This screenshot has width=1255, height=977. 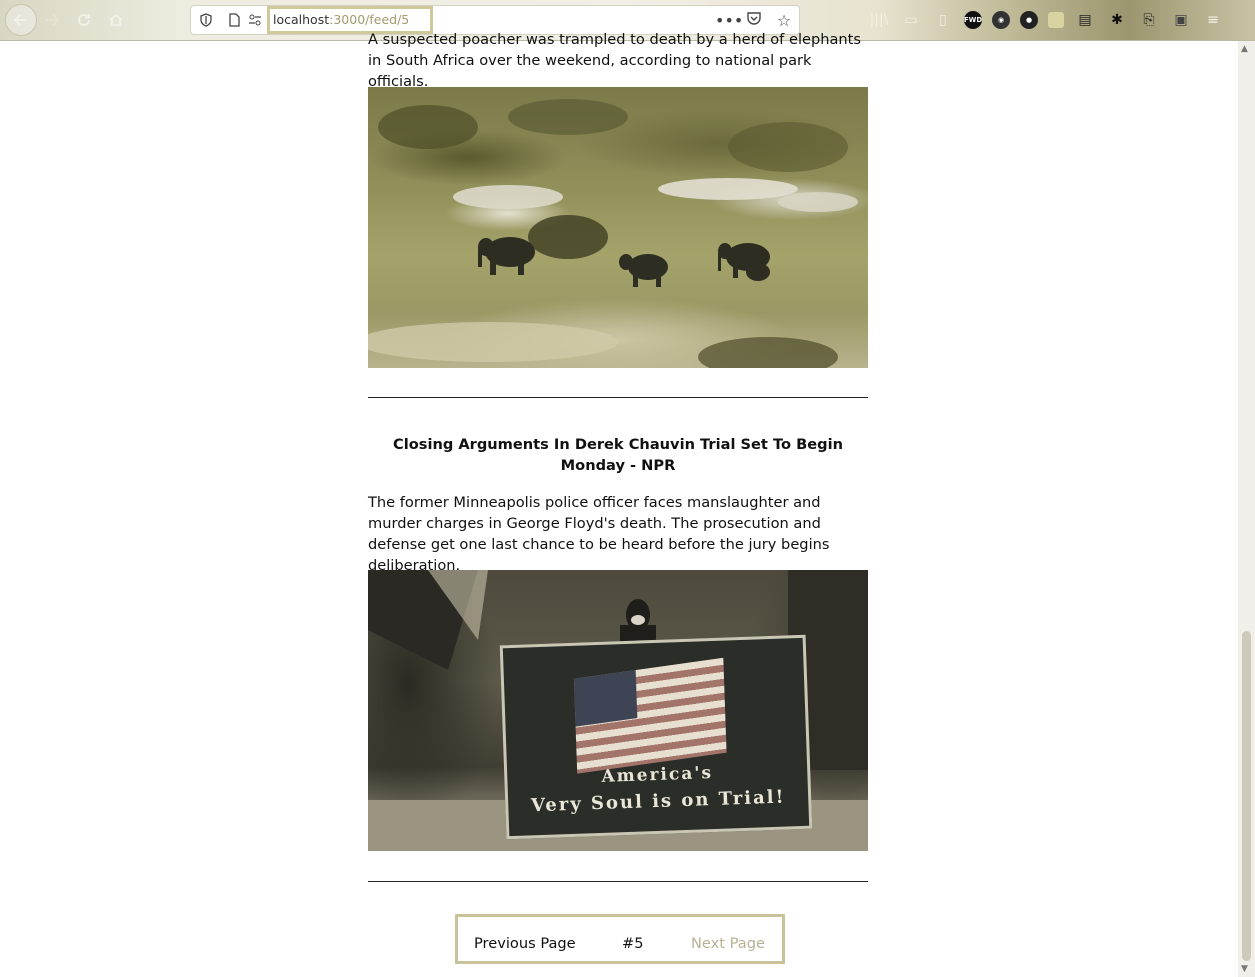 What do you see at coordinates (1246, 796) in the screenshot?
I see `scroll-thumb` at bounding box center [1246, 796].